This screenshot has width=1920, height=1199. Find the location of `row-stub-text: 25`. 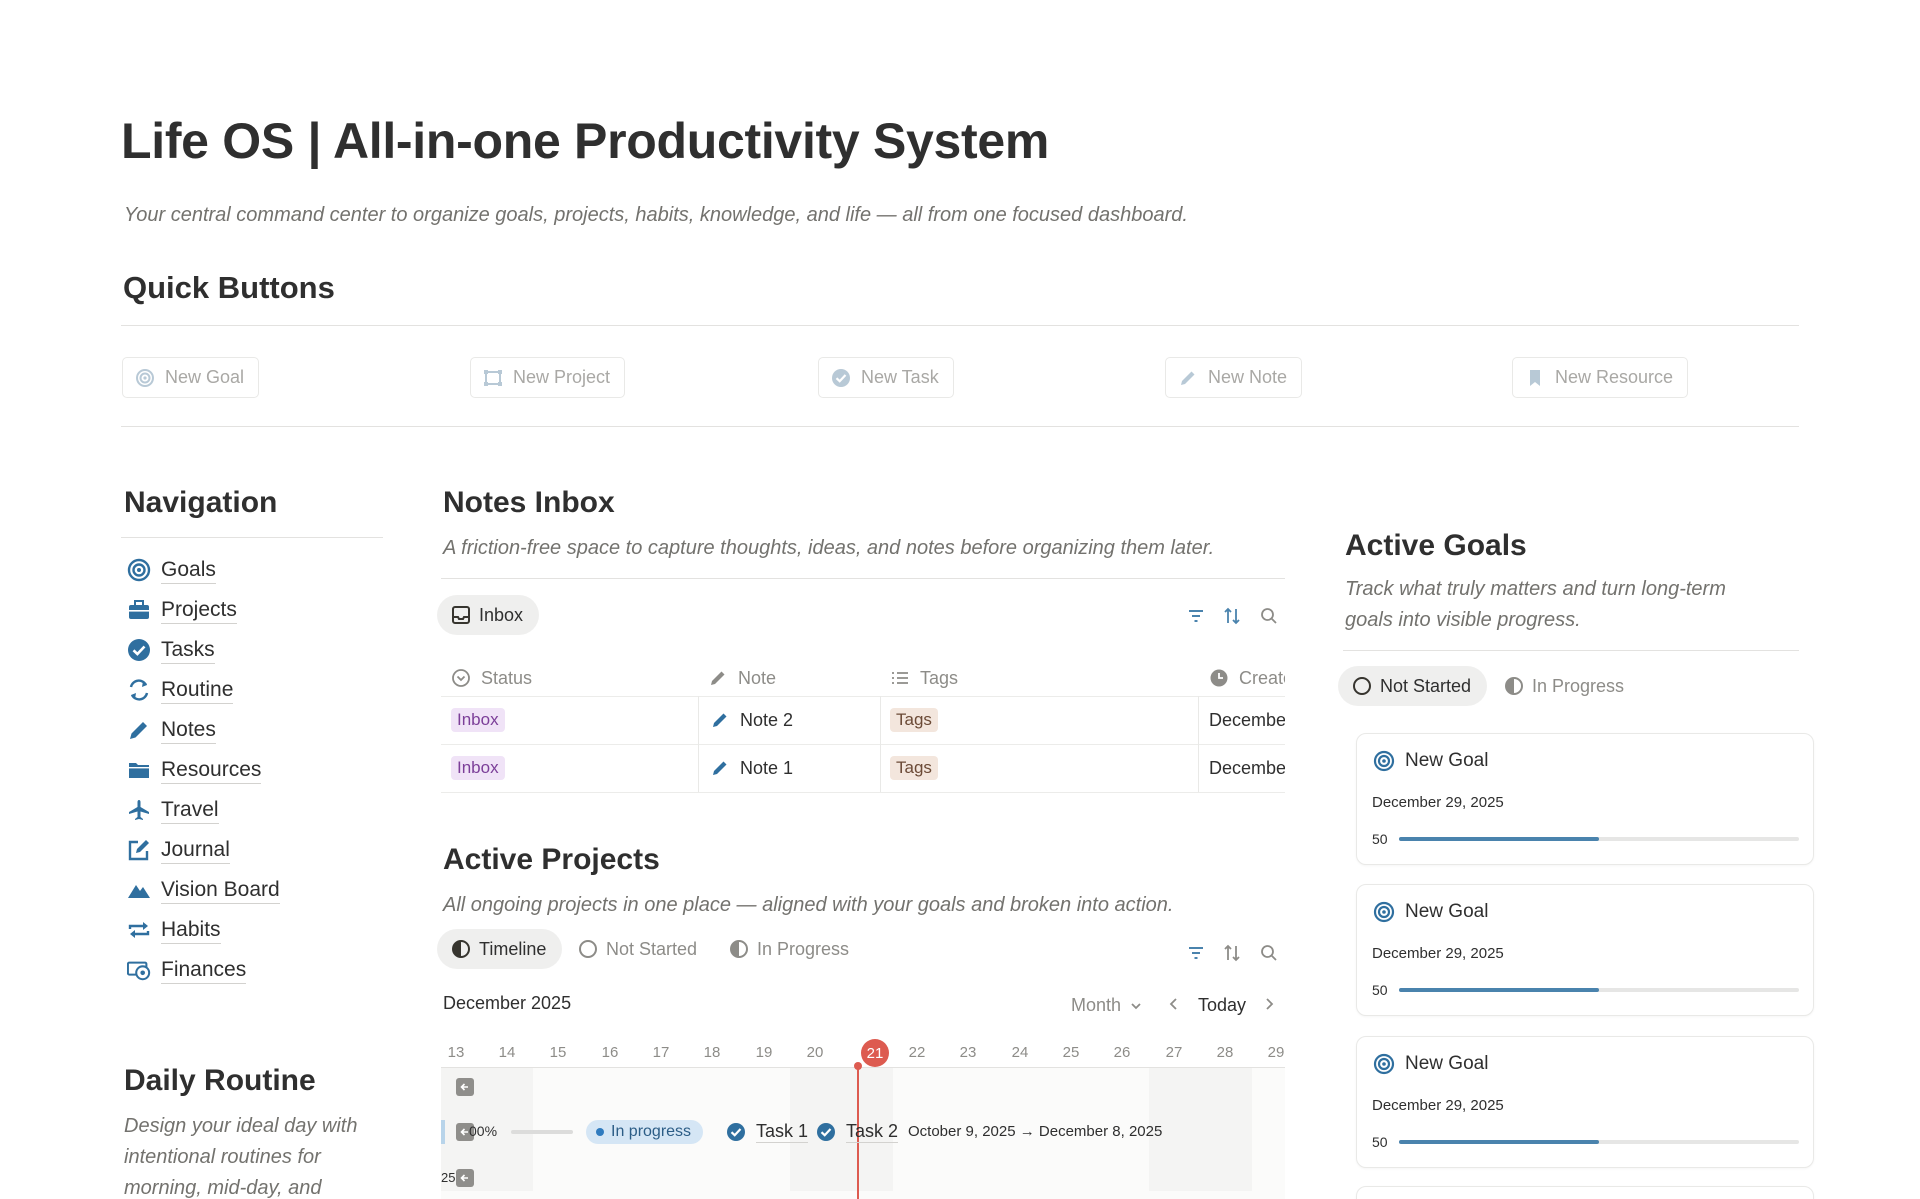

row-stub-text: 25 is located at coordinates (448, 1177).